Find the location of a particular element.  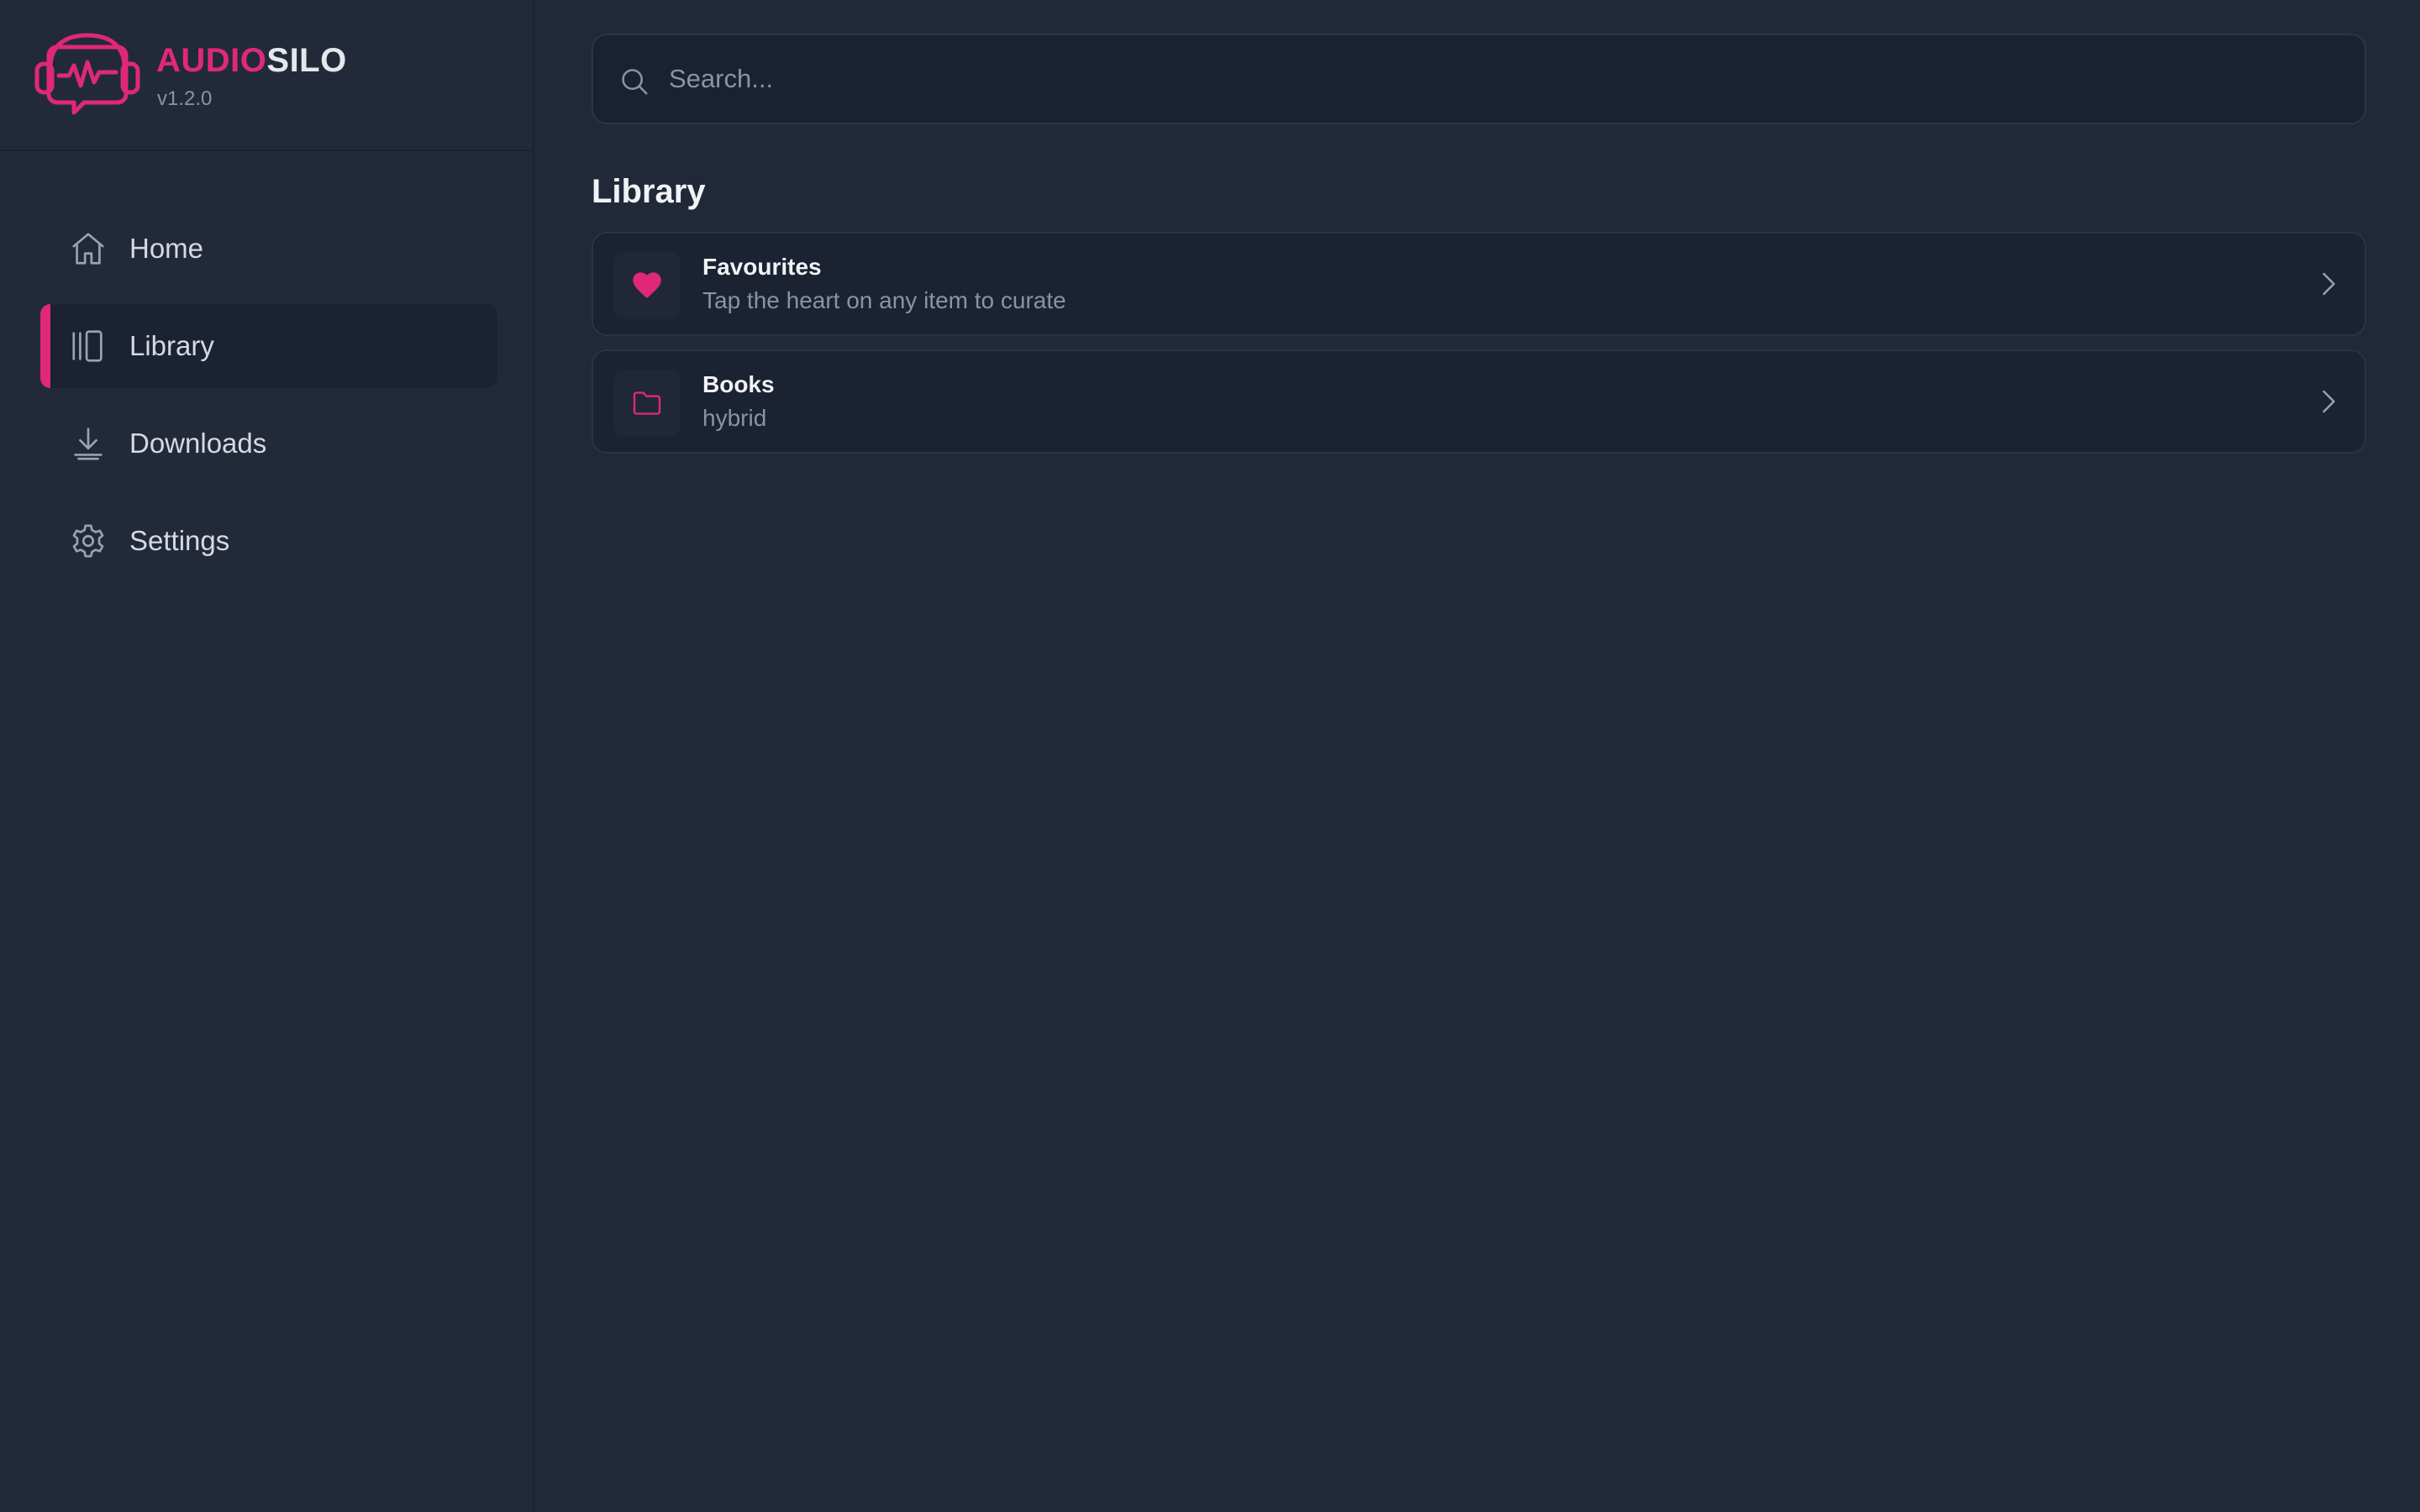

item-title: Books is located at coordinates (738, 384).